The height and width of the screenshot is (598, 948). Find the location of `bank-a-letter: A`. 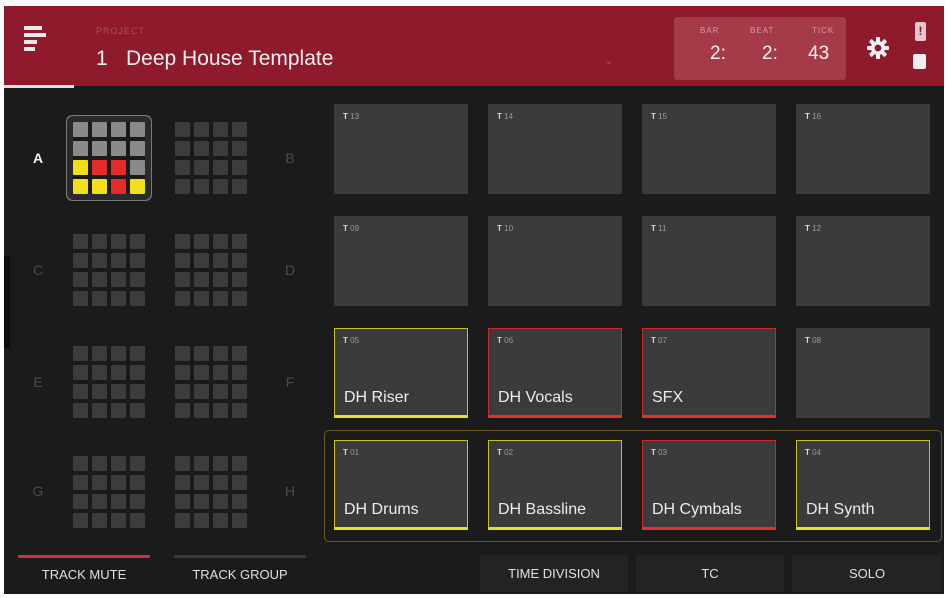

bank-a-letter: A is located at coordinates (38, 158).